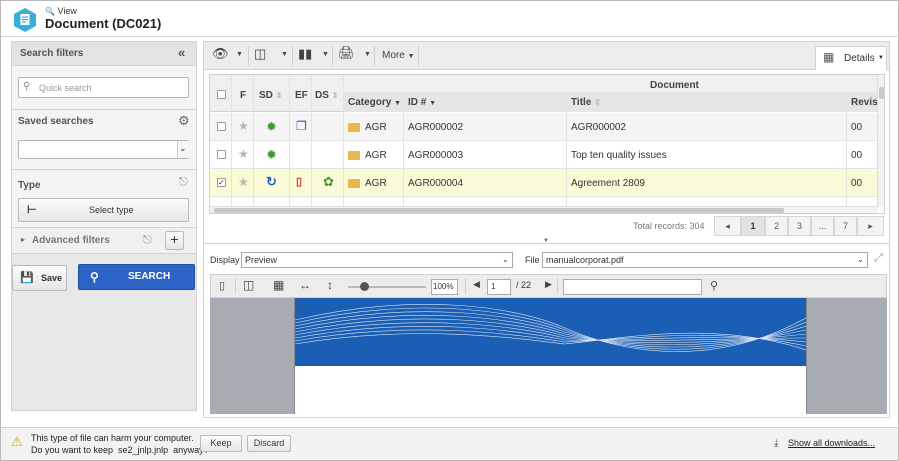  What do you see at coordinates (753, 226) in the screenshot?
I see `page-1: 1` at bounding box center [753, 226].